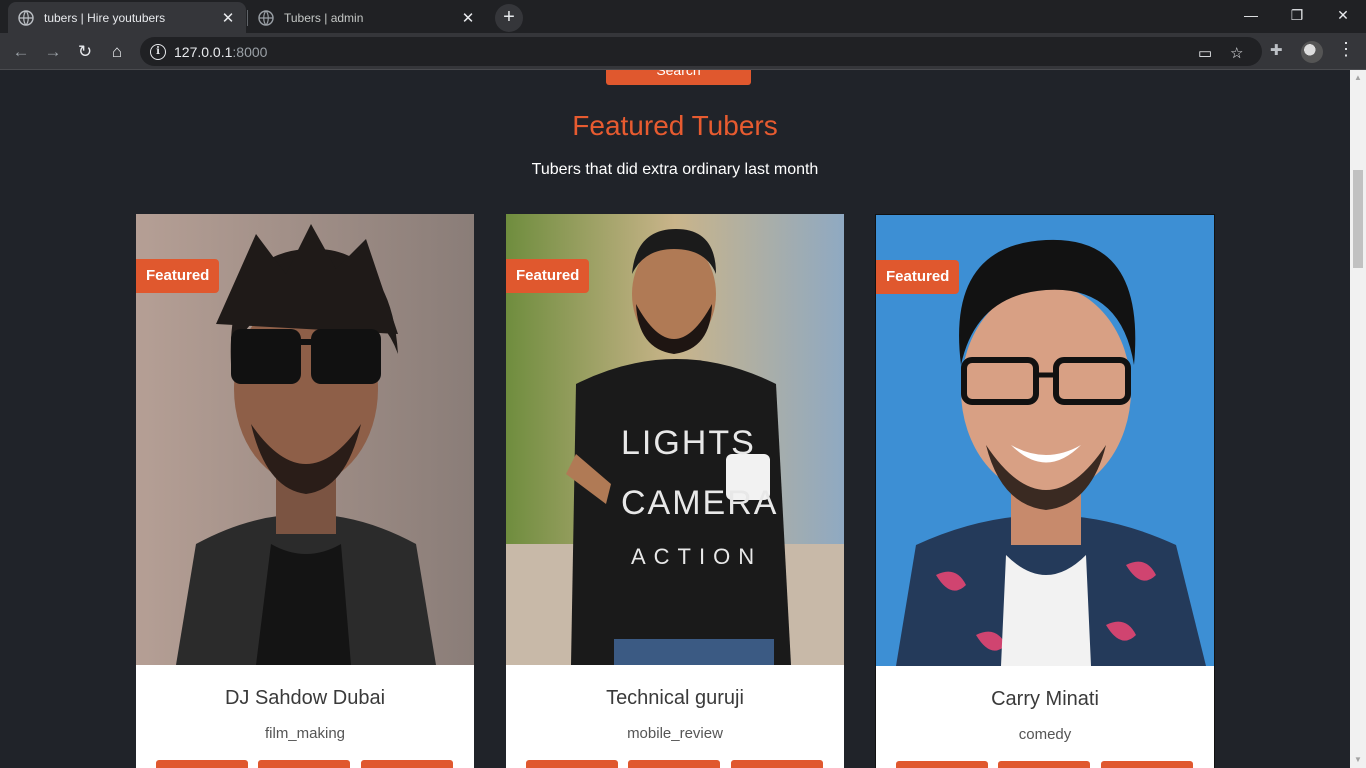 Image resolution: width=1366 pixels, height=768 pixels. What do you see at coordinates (1346, 49) in the screenshot?
I see `kebab-menu-icon: ⋮` at bounding box center [1346, 49].